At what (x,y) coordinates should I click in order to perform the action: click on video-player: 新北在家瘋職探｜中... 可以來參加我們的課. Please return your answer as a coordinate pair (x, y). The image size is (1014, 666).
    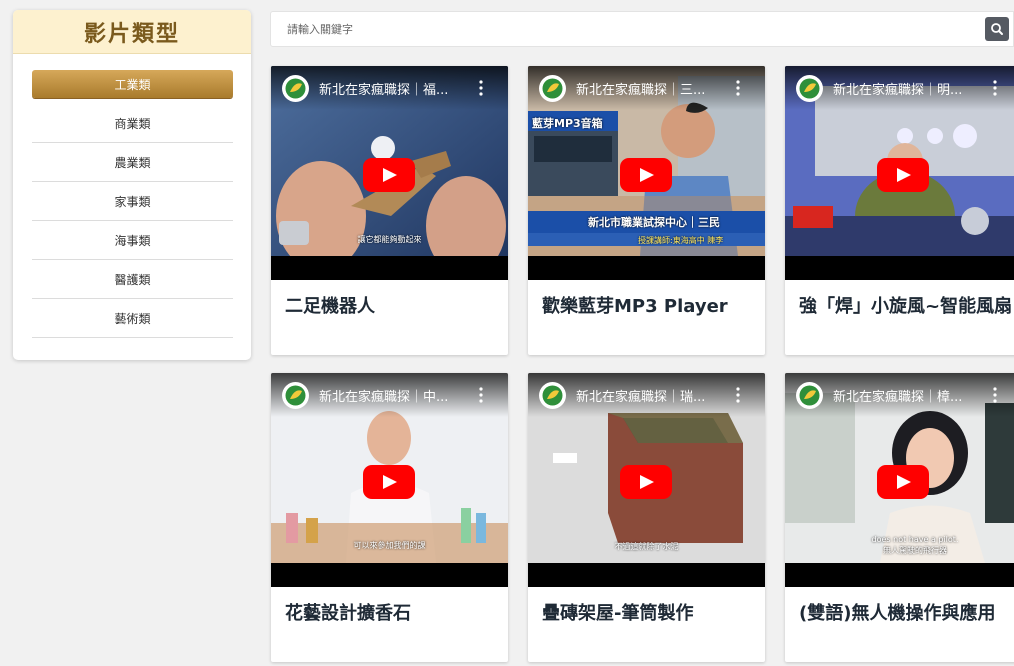
    Looking at the image, I should click on (389, 480).